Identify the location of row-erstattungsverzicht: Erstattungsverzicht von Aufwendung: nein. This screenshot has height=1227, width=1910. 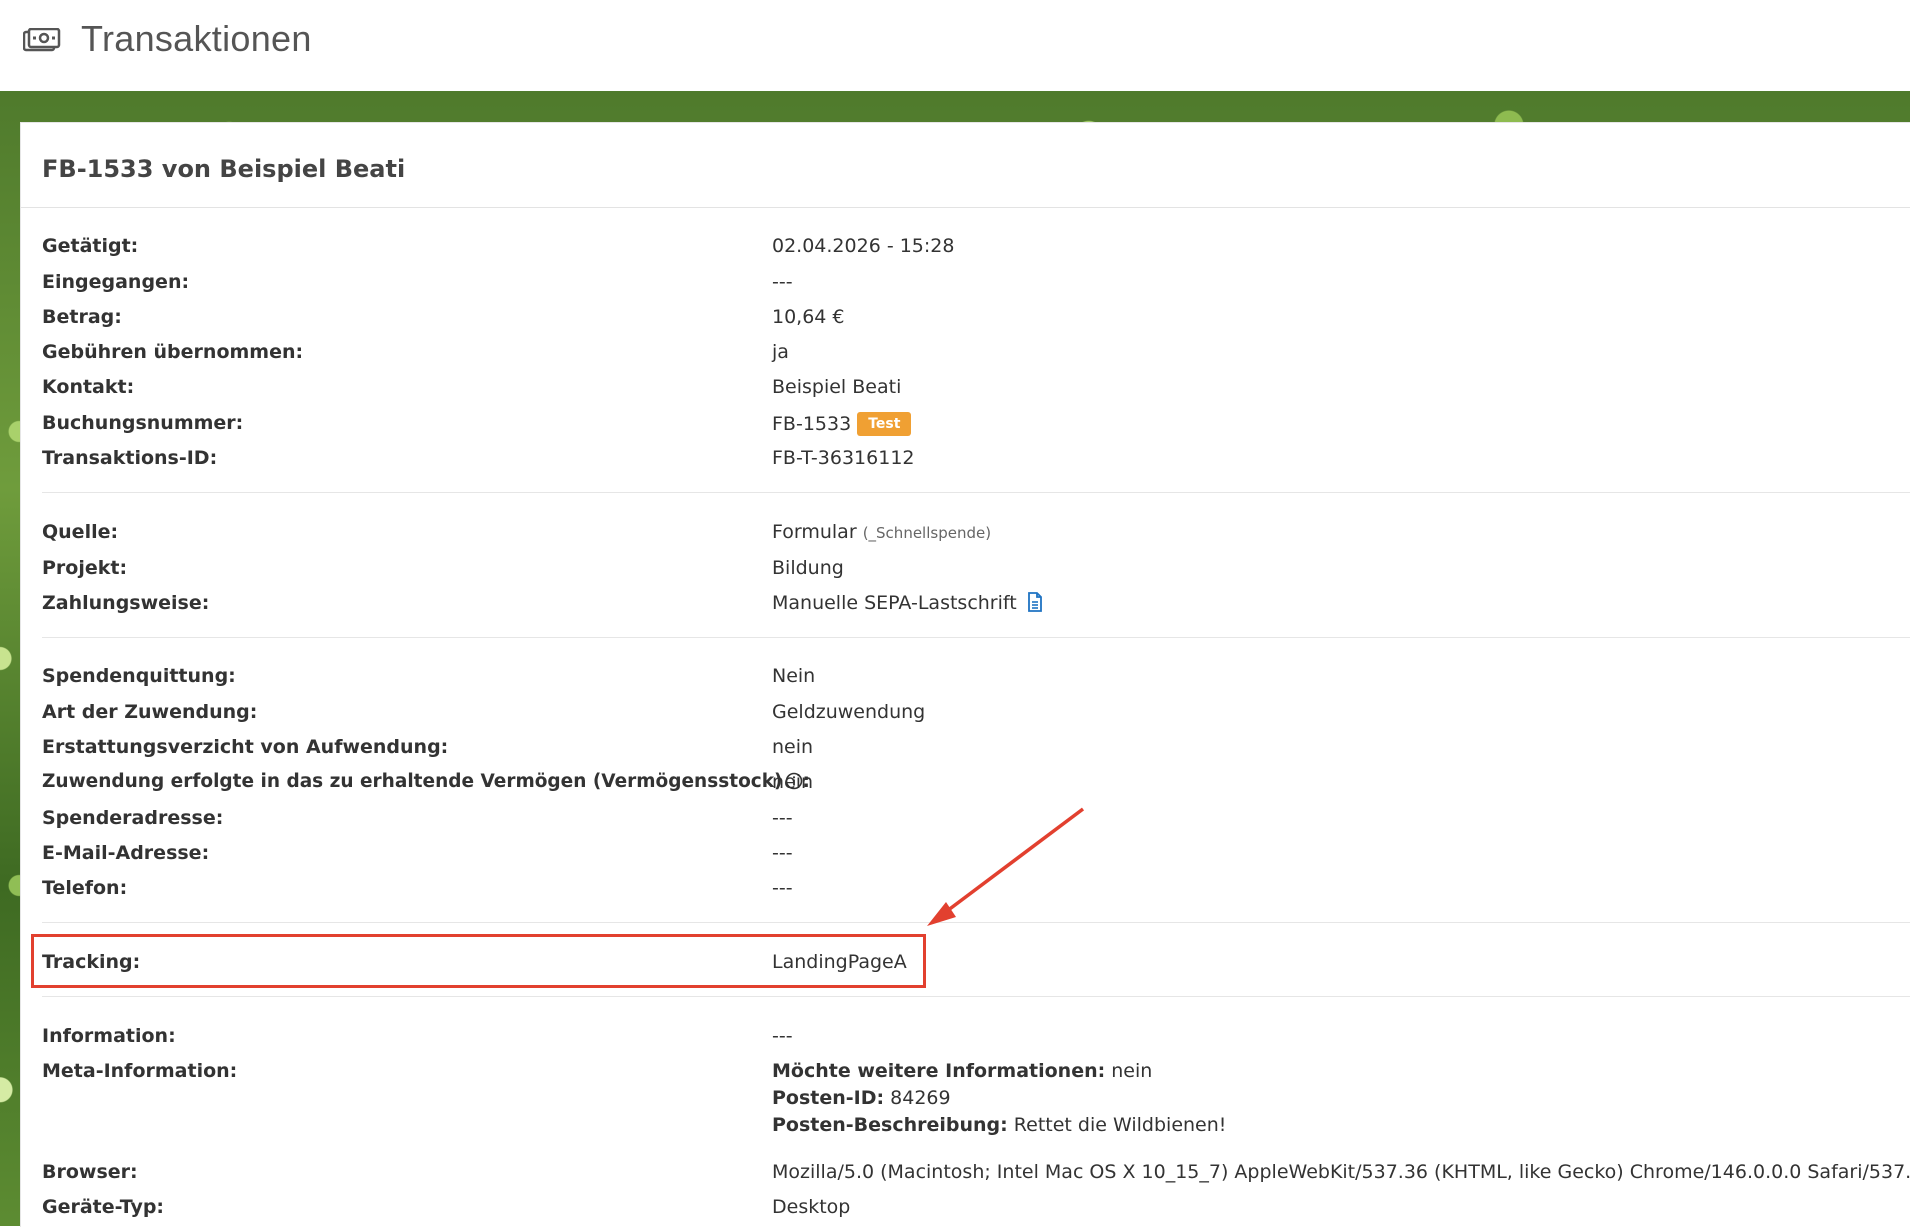
(972, 751).